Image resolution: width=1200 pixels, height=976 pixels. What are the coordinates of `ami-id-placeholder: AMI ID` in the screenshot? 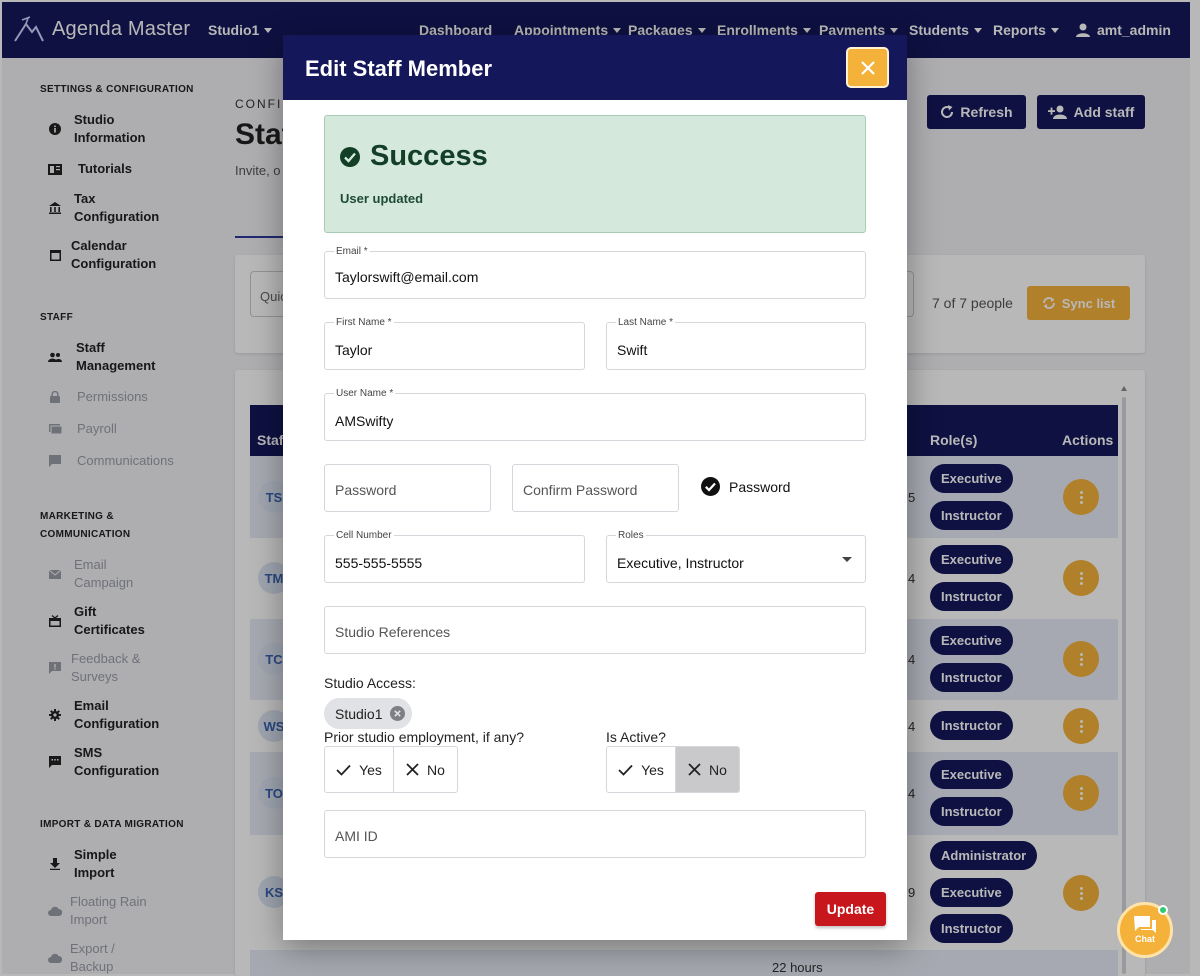 It's located at (356, 836).